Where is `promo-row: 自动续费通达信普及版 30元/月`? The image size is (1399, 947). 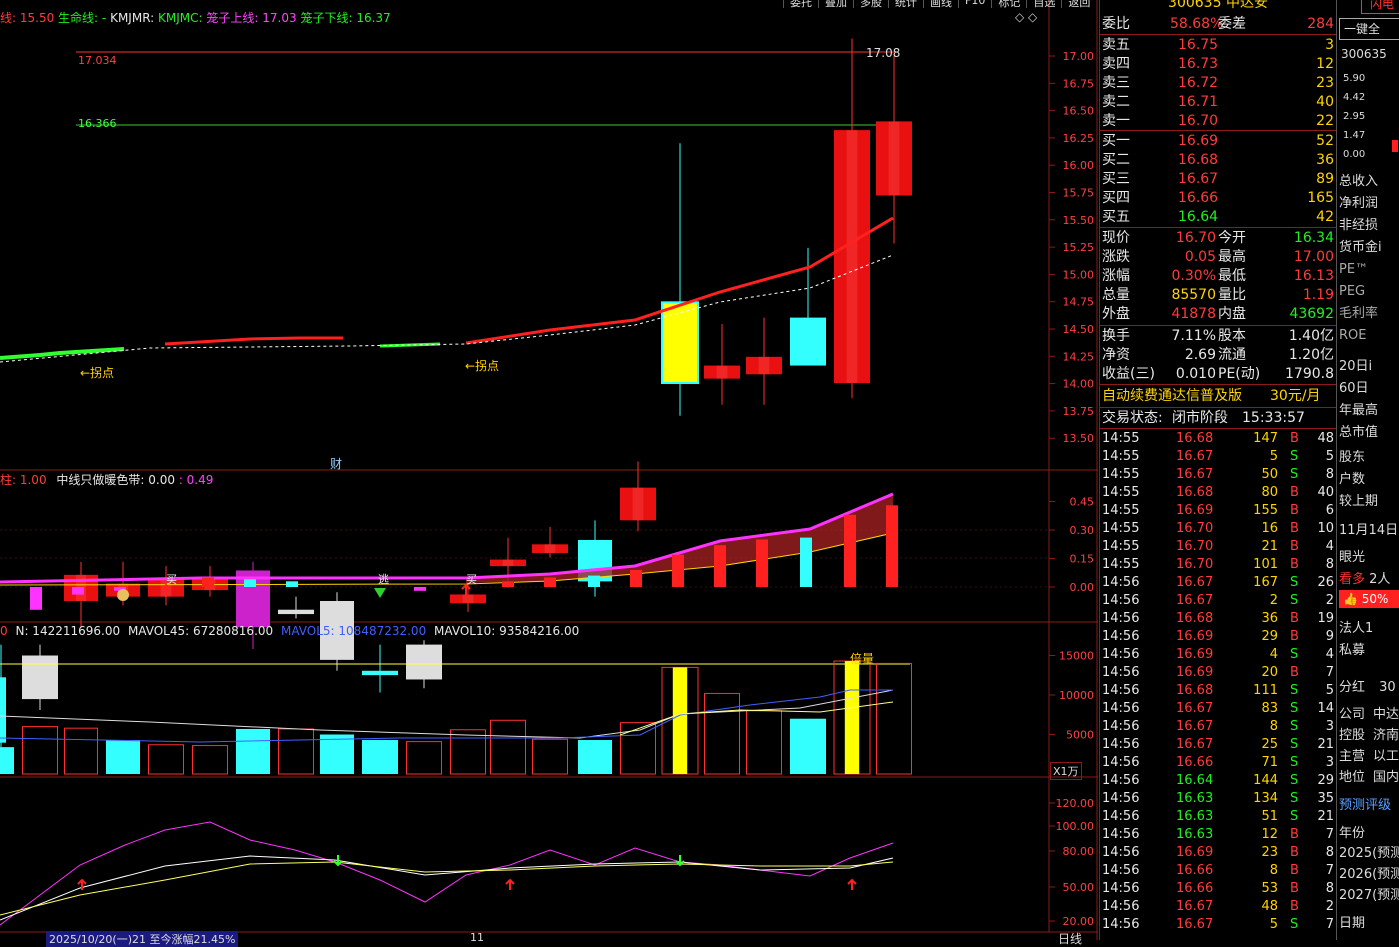
promo-row: 自动续费通达信普及版 30元/月 is located at coordinates (1218, 396).